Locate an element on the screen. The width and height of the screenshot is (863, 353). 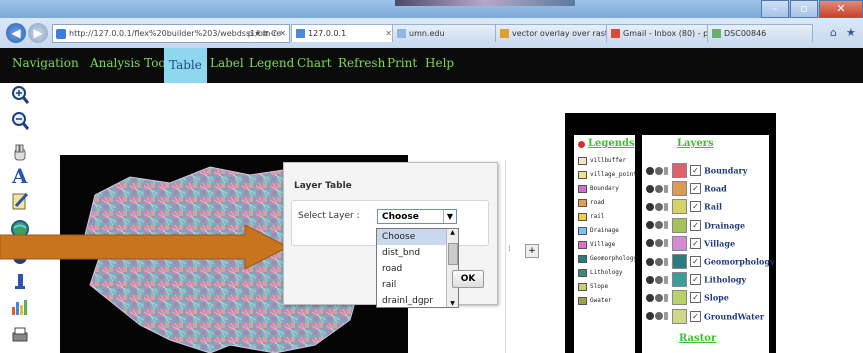
scroll-up-icon: ▲ is located at coordinates (452, 232).